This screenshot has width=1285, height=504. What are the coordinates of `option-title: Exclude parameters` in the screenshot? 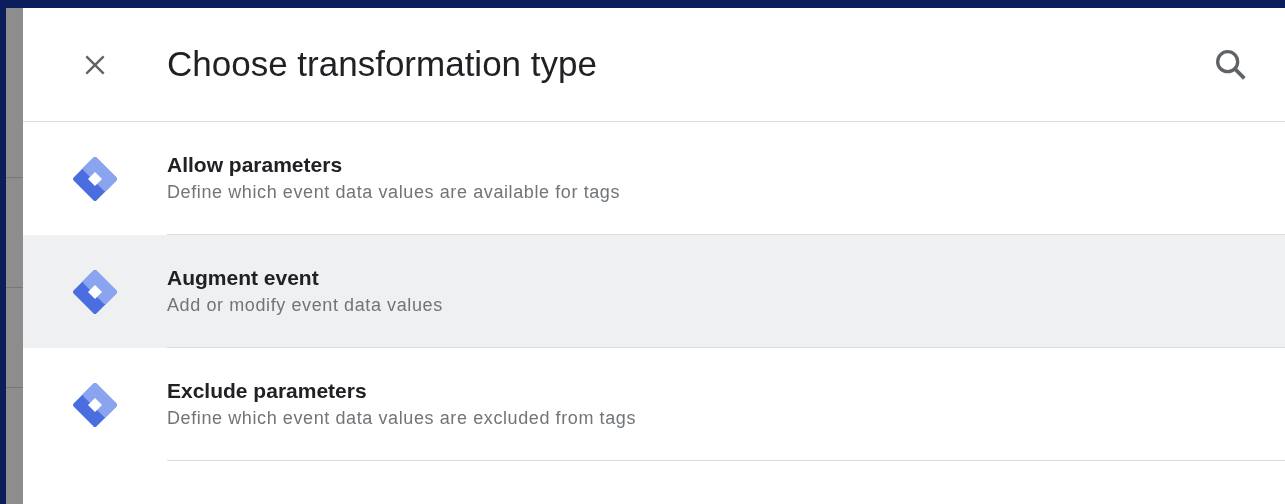 It's located at (267, 391).